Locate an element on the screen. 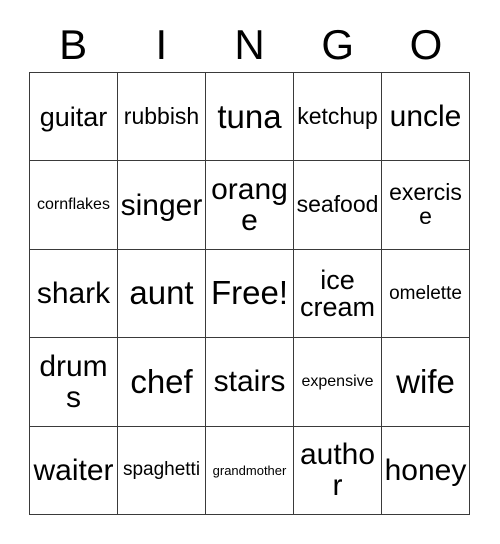 Image resolution: width=500 pixels, height=544 pixels. bingo-cell: exercise is located at coordinates (426, 205).